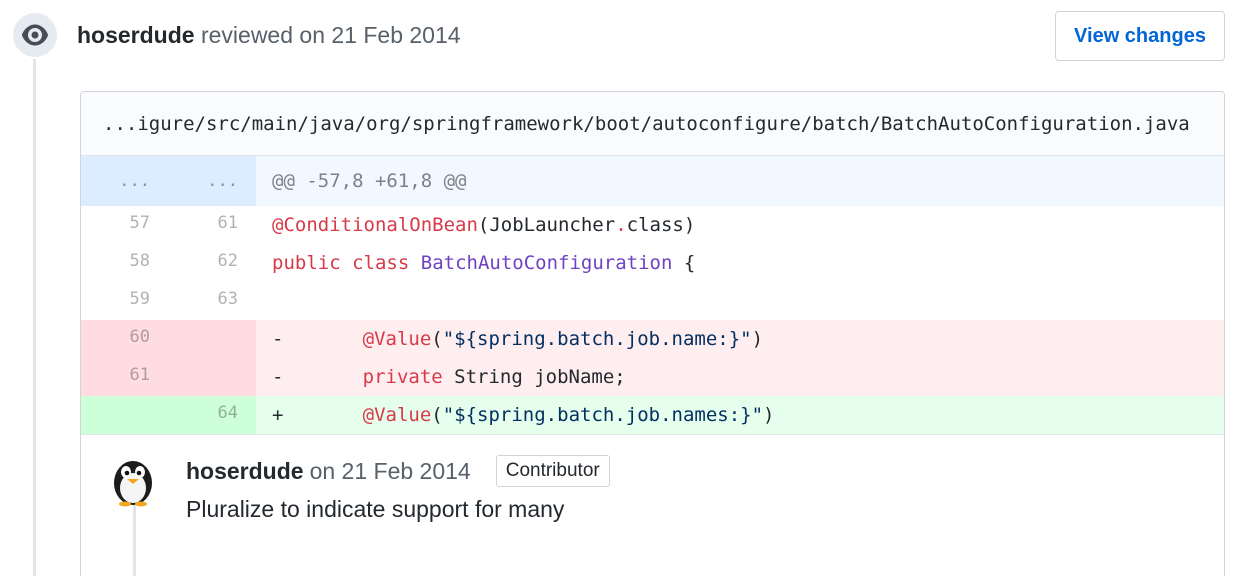  Describe the element at coordinates (603, 415) in the screenshot. I see `code-string: "${spring.batch.job.names:}"` at that location.